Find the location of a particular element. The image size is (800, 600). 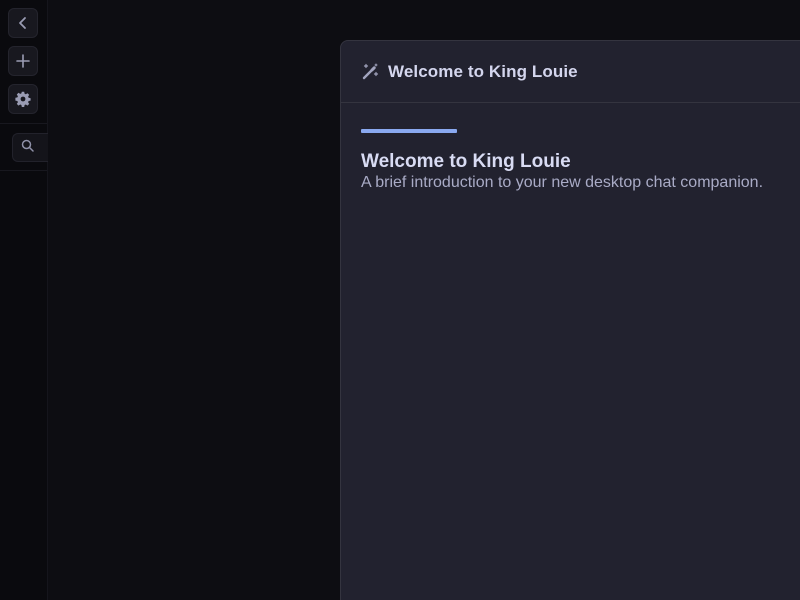

step-title: Welcome to King Louie is located at coordinates (466, 161).